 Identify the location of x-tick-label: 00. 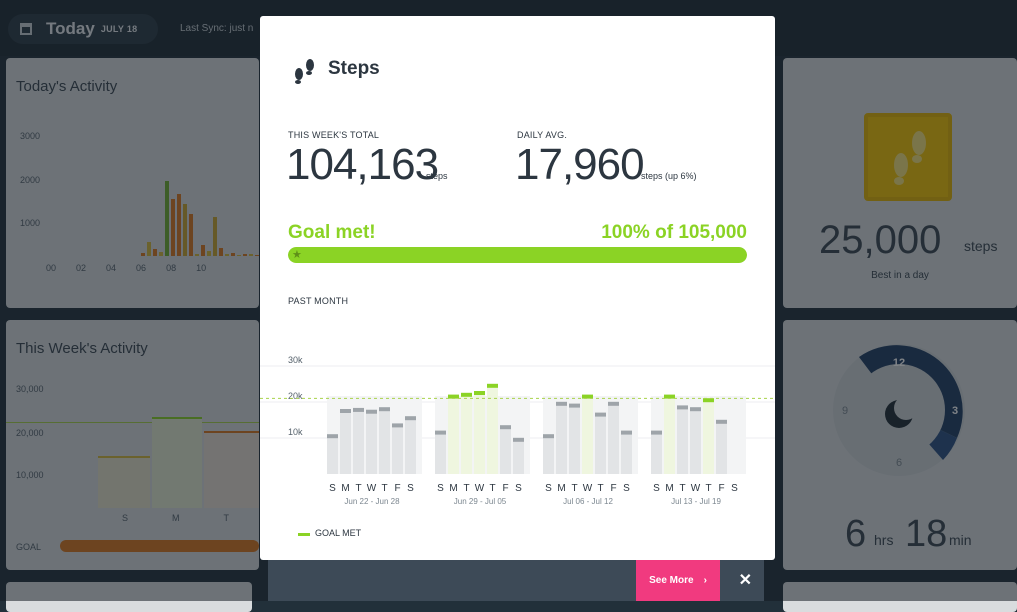
(51, 268).